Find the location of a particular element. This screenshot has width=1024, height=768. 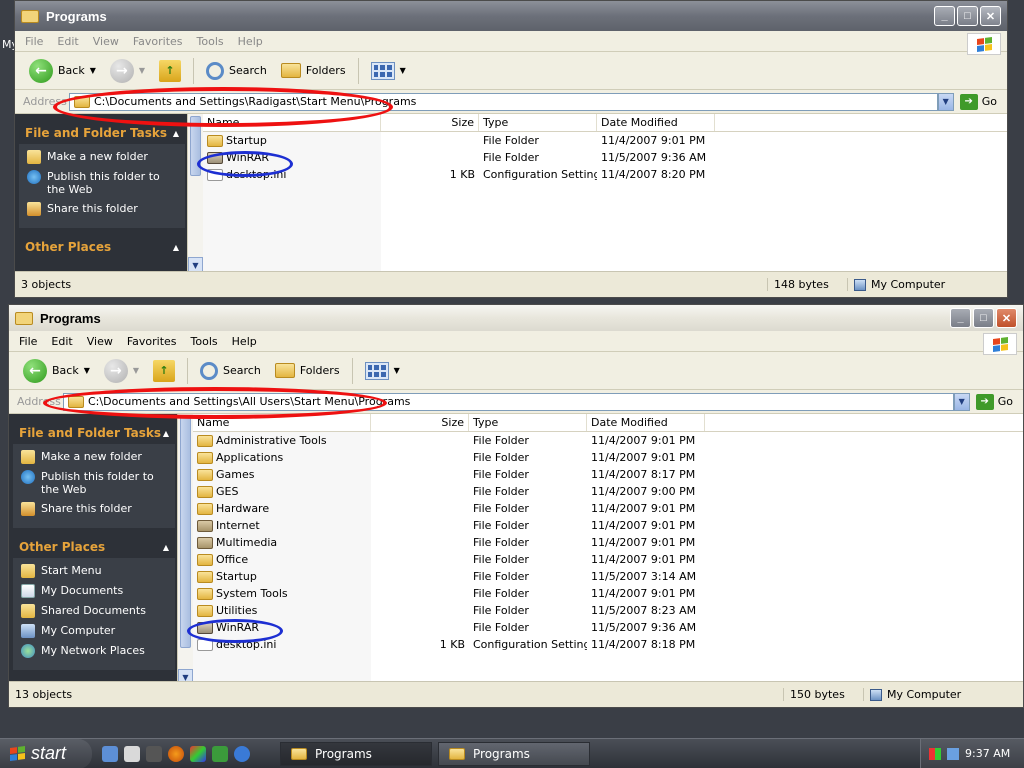

place-my-computer: My Computer is located at coordinates (94, 631).